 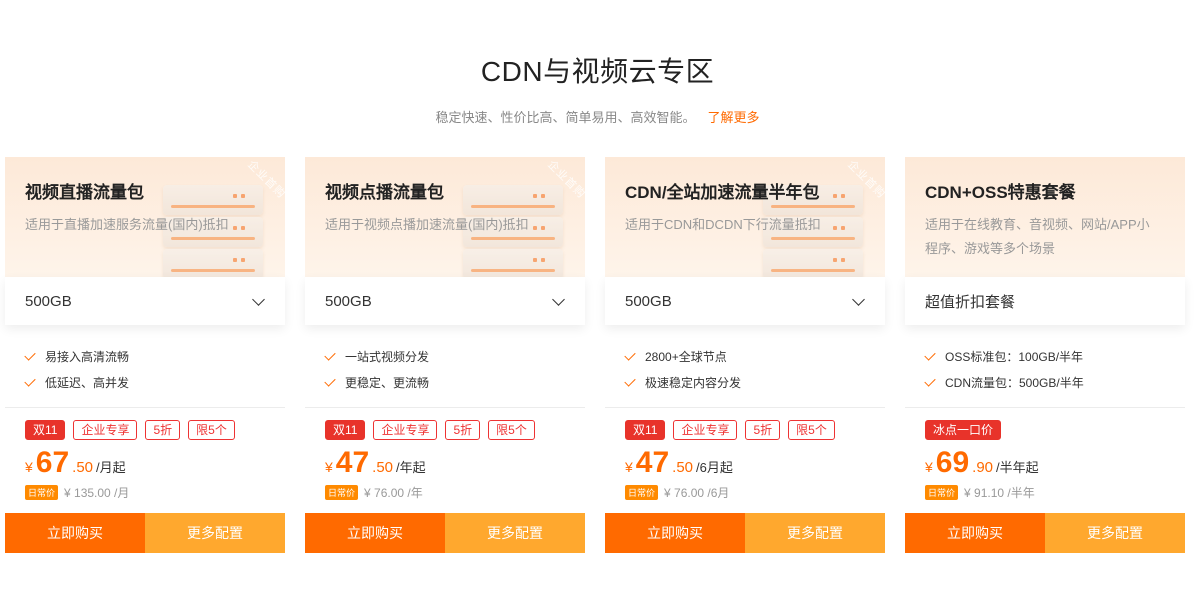 I want to click on feature-list: 2800+全球节点 极速稳定内容分发, so click(x=683, y=369).